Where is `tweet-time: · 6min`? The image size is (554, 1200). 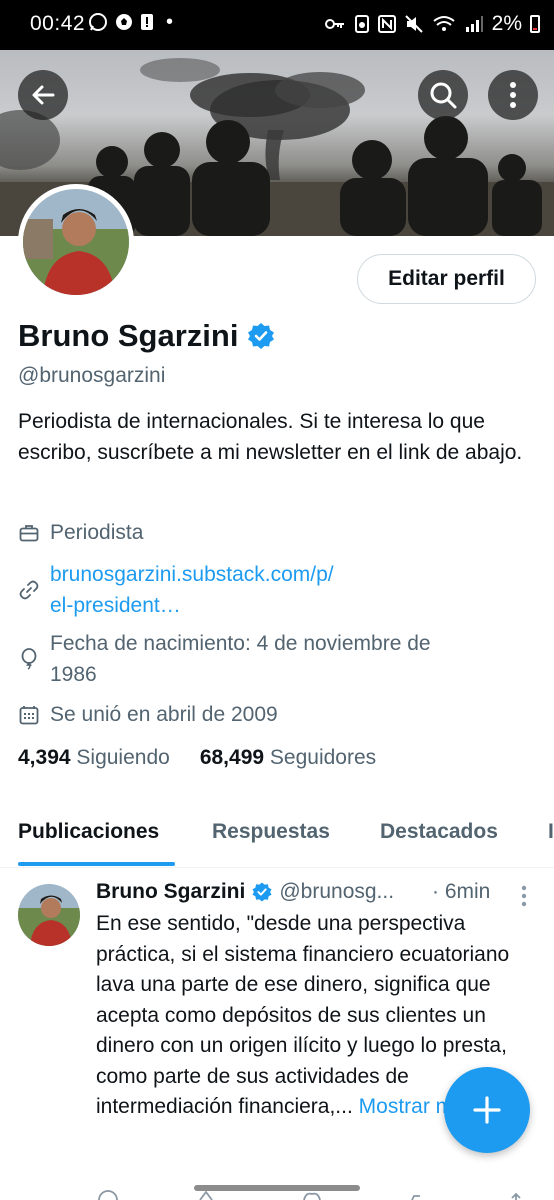
tweet-time: · 6min is located at coordinates (461, 891).